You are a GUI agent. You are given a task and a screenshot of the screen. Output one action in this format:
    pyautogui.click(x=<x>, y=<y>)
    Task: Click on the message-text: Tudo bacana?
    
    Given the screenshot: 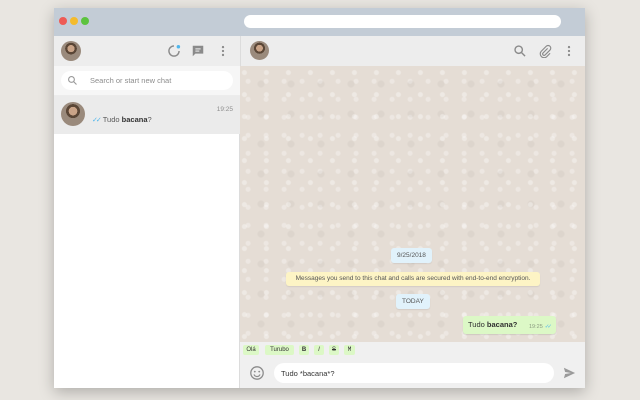 What is the action you would take?
    pyautogui.click(x=492, y=324)
    